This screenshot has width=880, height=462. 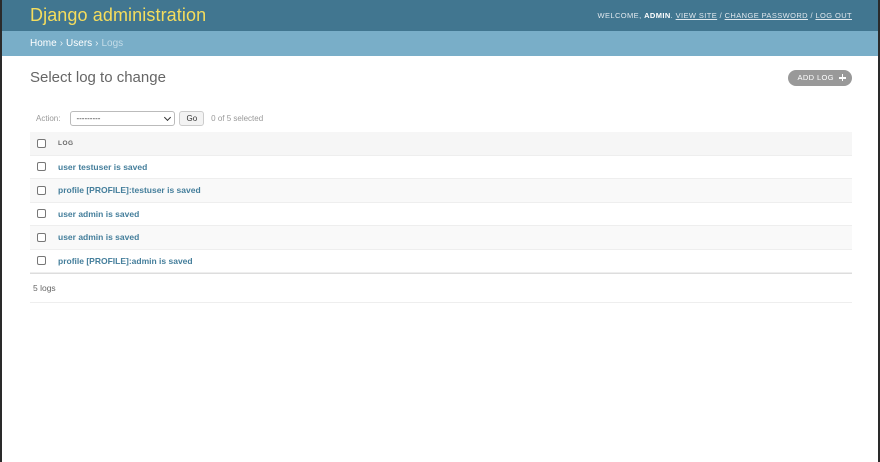 I want to click on action-select: ---------, so click(x=123, y=118).